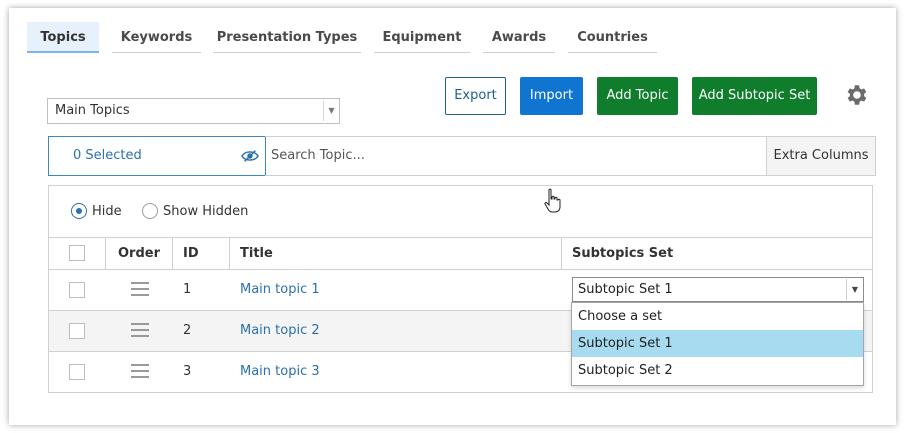 The height and width of the screenshot is (433, 904). I want to click on export-button: Export, so click(475, 96).